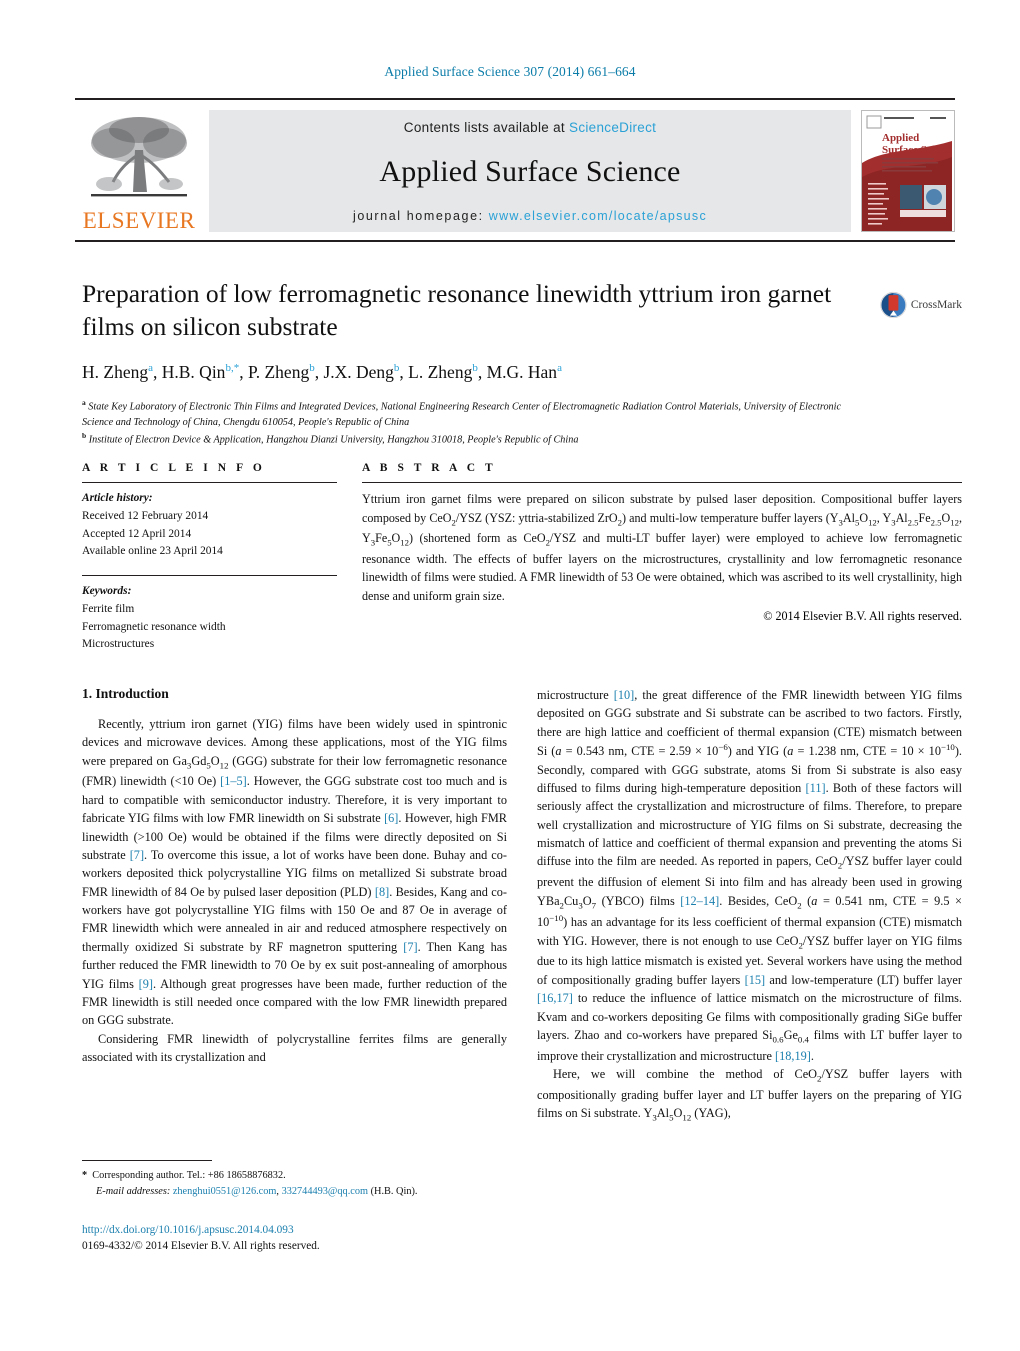 Image resolution: width=1020 pixels, height=1351 pixels. Describe the element at coordinates (394, 1192) in the screenshot. I see `email-owner: (H.B. Qin).` at that location.